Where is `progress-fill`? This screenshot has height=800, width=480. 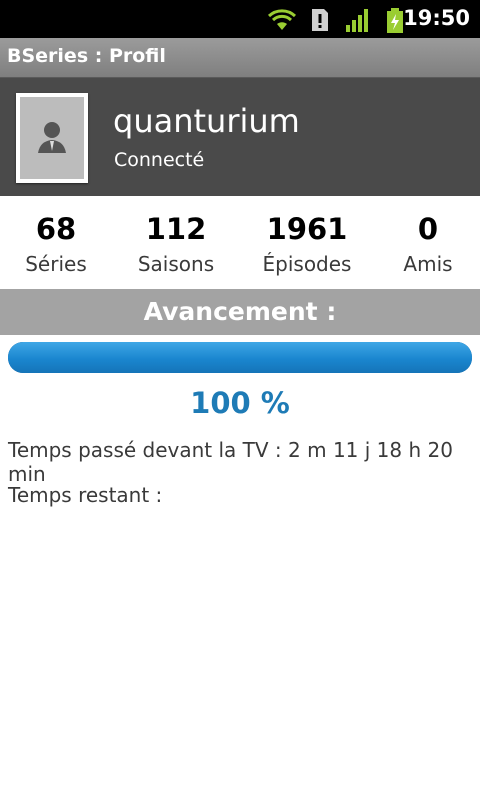
progress-fill is located at coordinates (240, 357).